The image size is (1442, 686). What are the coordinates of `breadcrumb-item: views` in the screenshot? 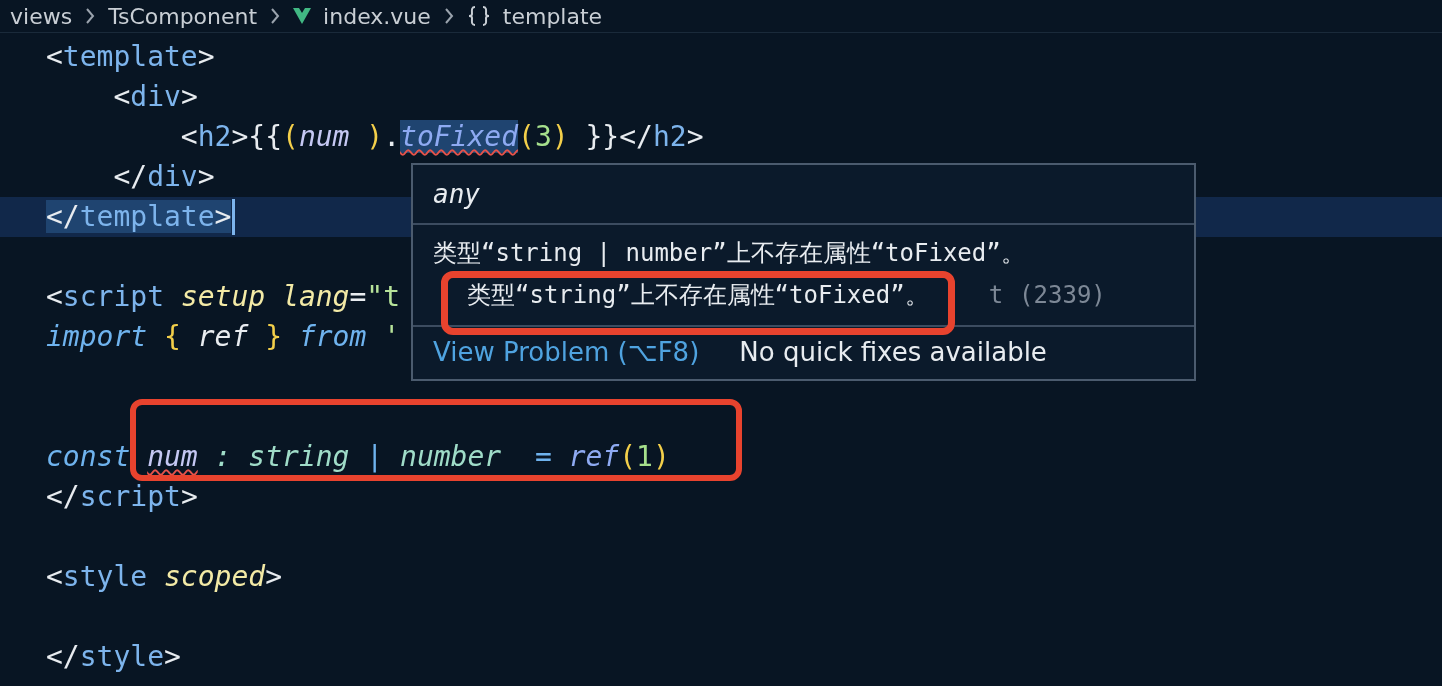 It's located at (41, 16).